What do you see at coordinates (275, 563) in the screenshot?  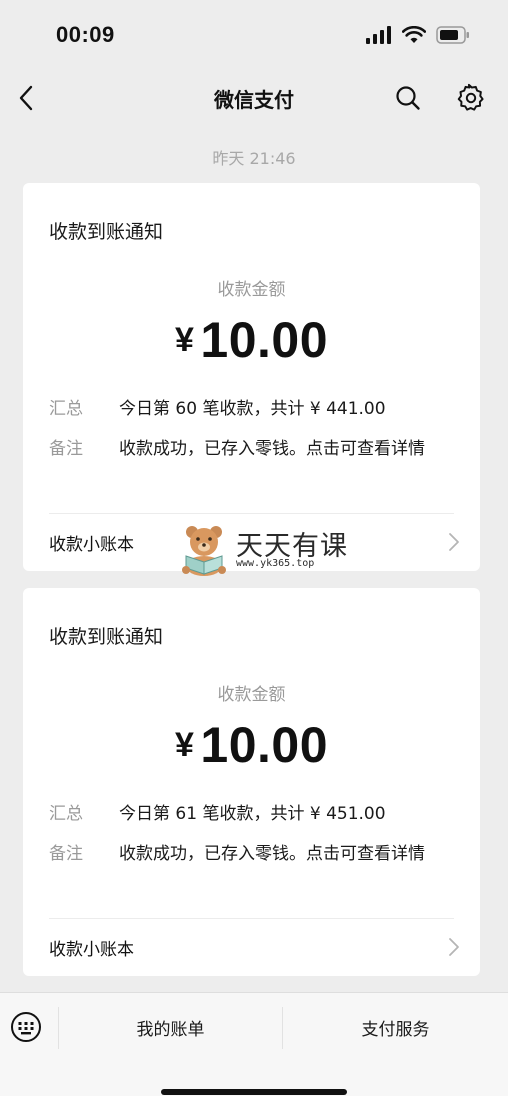 I see `watermark-url: www.yk365.top` at bounding box center [275, 563].